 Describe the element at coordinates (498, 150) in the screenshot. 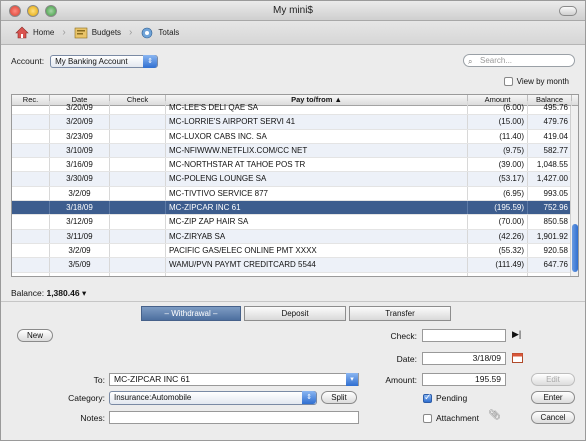

I see `cell-amount: (9.75)` at that location.